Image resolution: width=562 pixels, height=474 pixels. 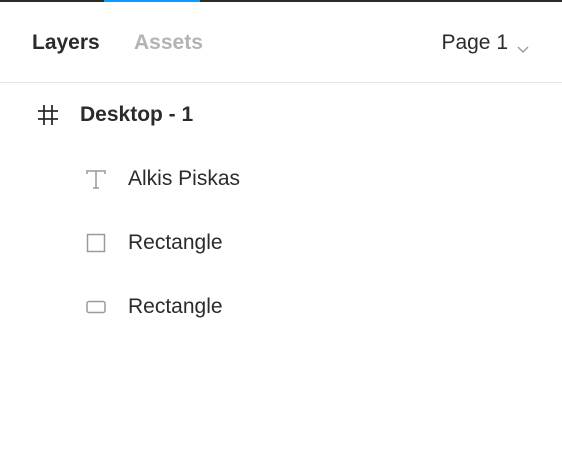 I want to click on chevron-down-icon, so click(x=523, y=44).